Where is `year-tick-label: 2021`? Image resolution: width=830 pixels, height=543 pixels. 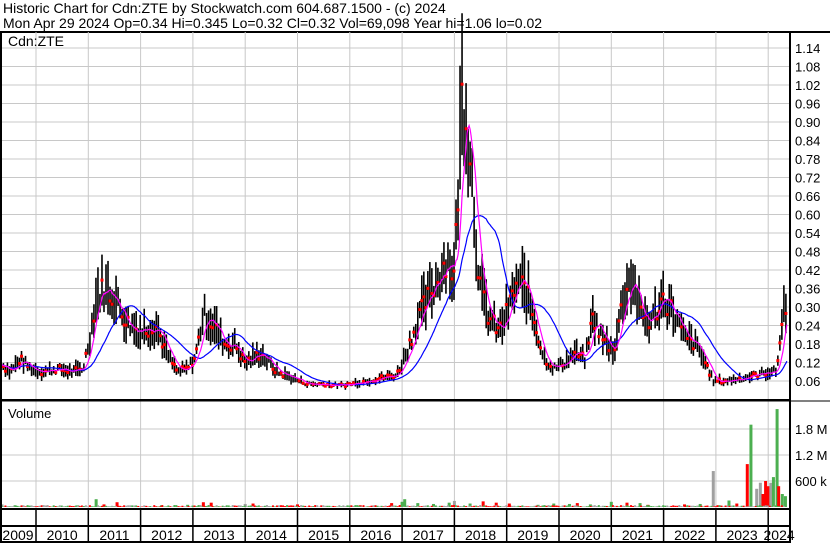
year-tick-label: 2021 is located at coordinates (637, 535).